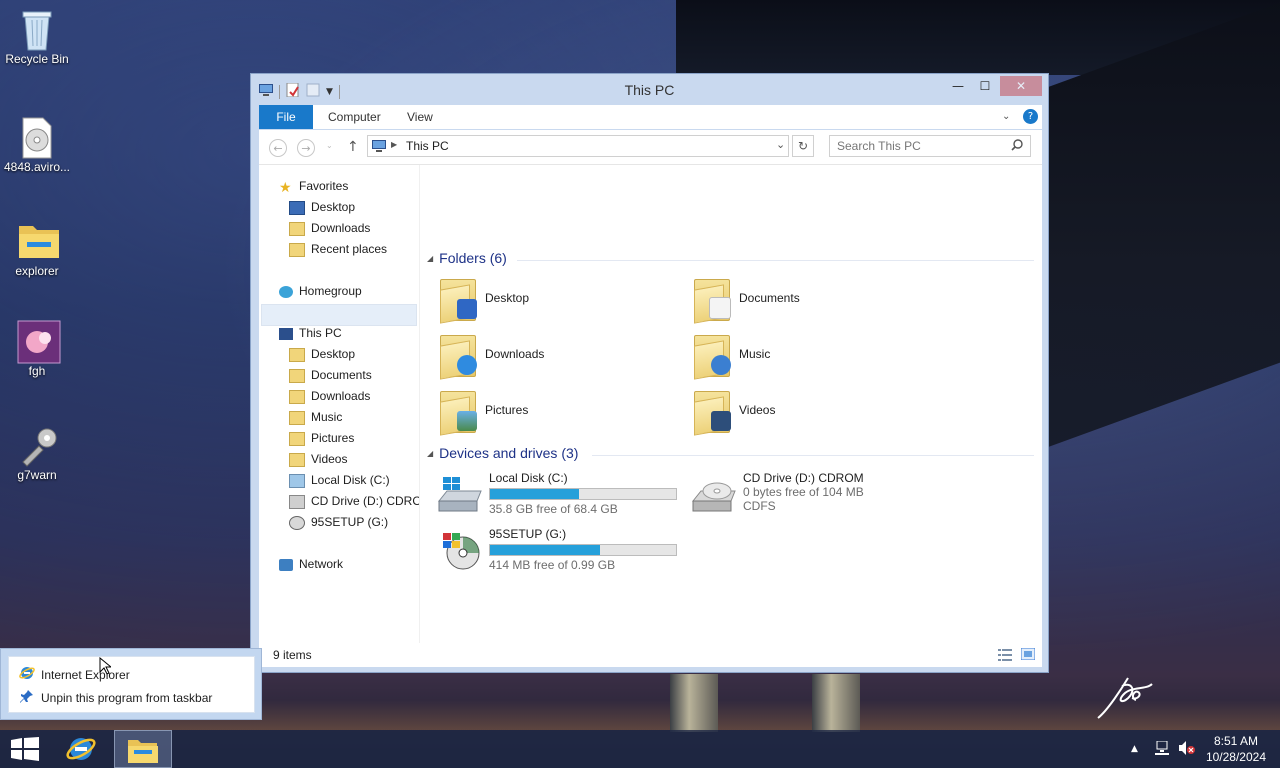 This screenshot has height=768, width=1280. Describe the element at coordinates (306, 148) in the screenshot. I see `forward-button: →` at that location.